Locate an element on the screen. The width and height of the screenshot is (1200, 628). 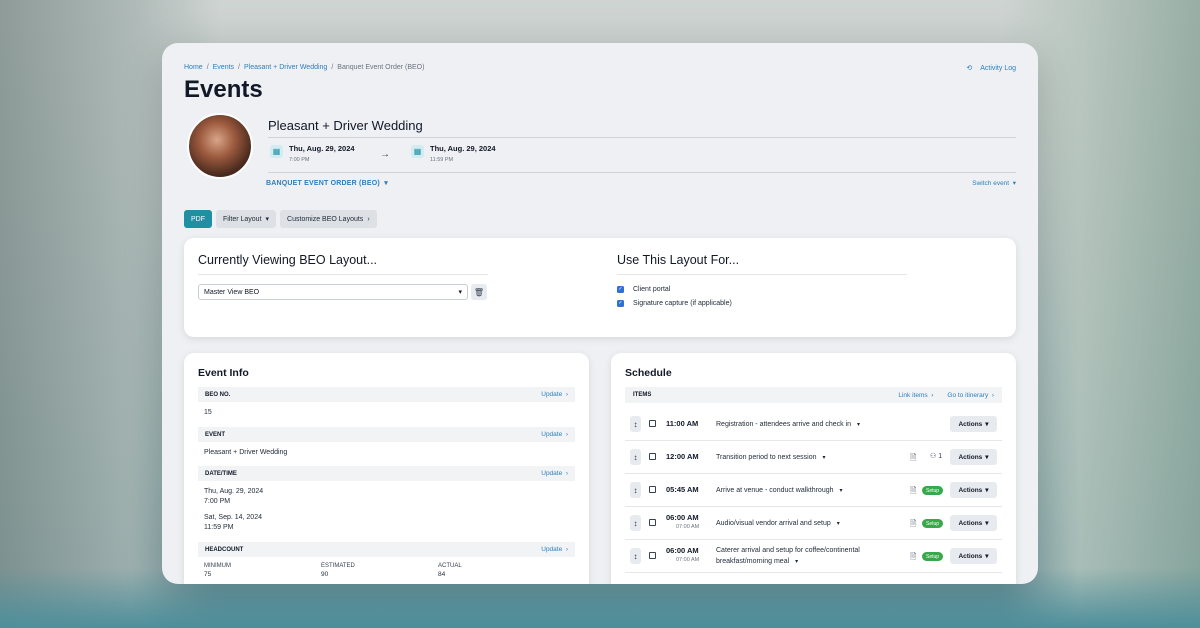
customize-layouts-button: Customize BEO Layouts › is located at coordinates (328, 219).